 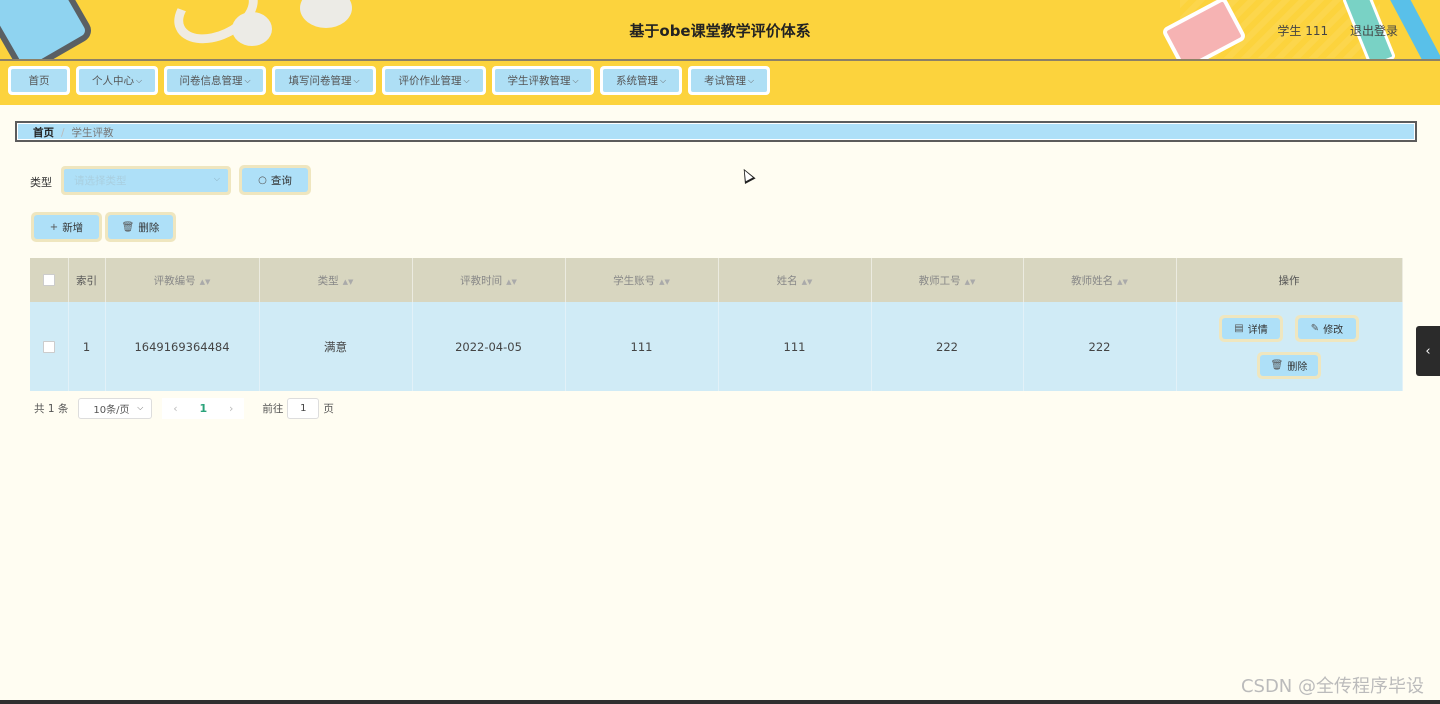 I want to click on column-header-label: 评教编号, so click(x=174, y=280).